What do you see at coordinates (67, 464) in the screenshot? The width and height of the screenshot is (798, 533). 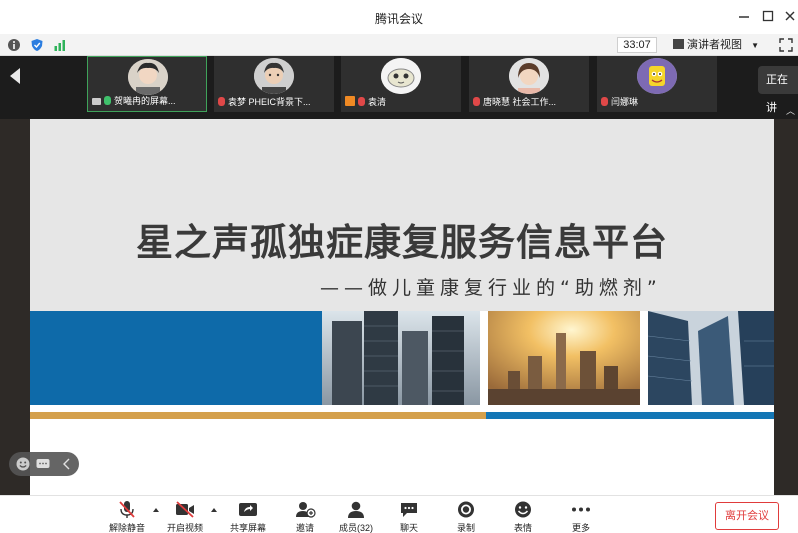 I see `chevron-left-icon` at bounding box center [67, 464].